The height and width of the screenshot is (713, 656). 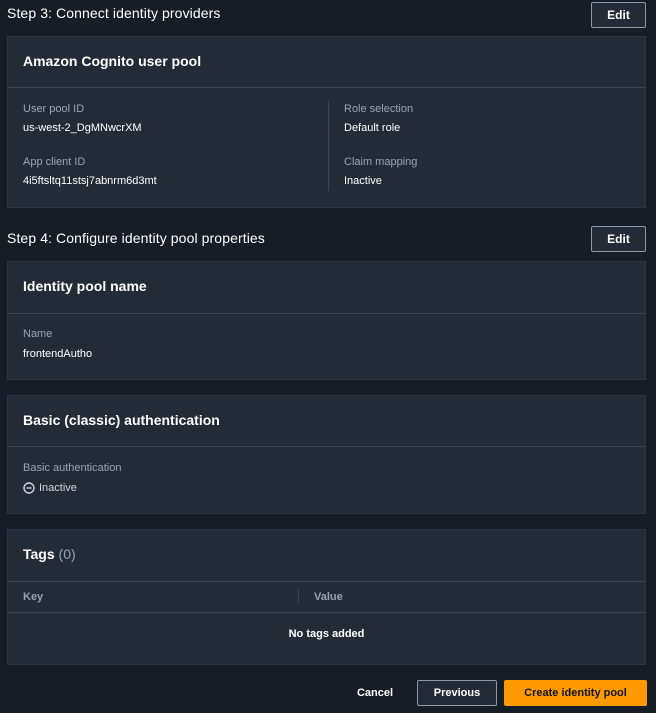 What do you see at coordinates (54, 162) in the screenshot?
I see `app-client-id-label: App client ID` at bounding box center [54, 162].